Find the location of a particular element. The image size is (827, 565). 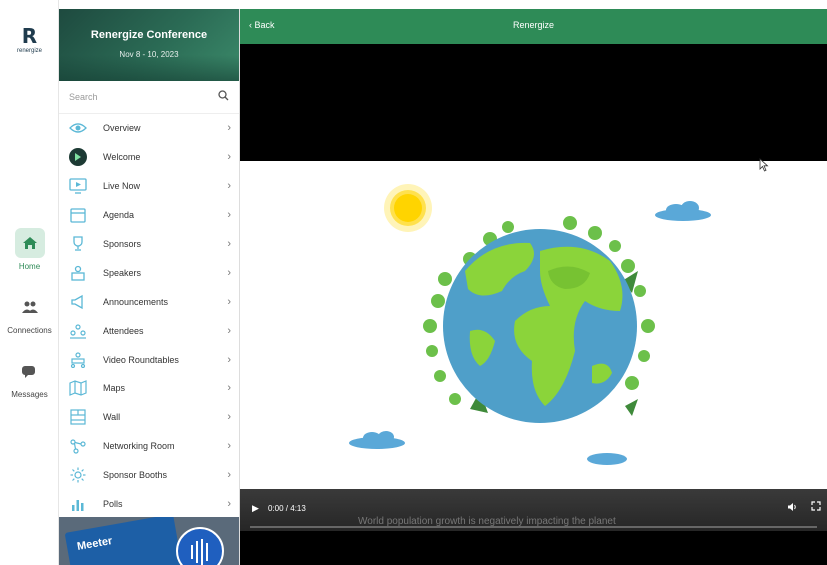

event-dates: Nov 8 - 10, 2023 is located at coordinates (149, 54).